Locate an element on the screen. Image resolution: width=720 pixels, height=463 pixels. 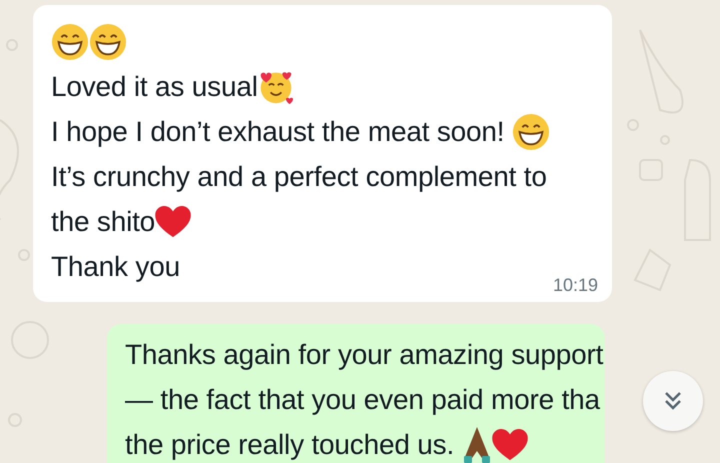
folded-hands-icon is located at coordinates (477, 443).